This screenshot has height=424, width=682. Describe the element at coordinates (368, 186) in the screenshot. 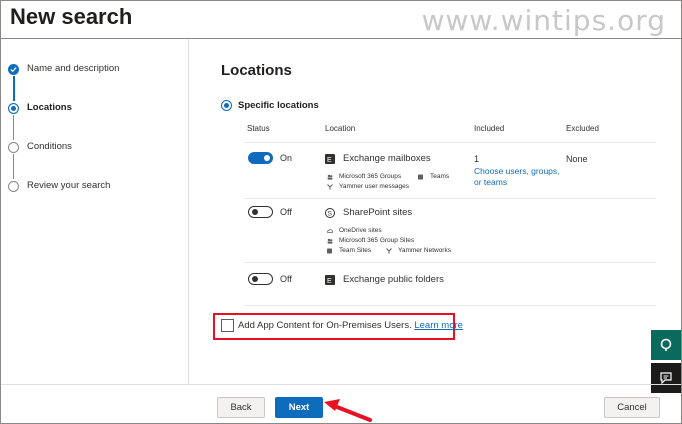

I see `sub-location: Yammer user messages` at that location.